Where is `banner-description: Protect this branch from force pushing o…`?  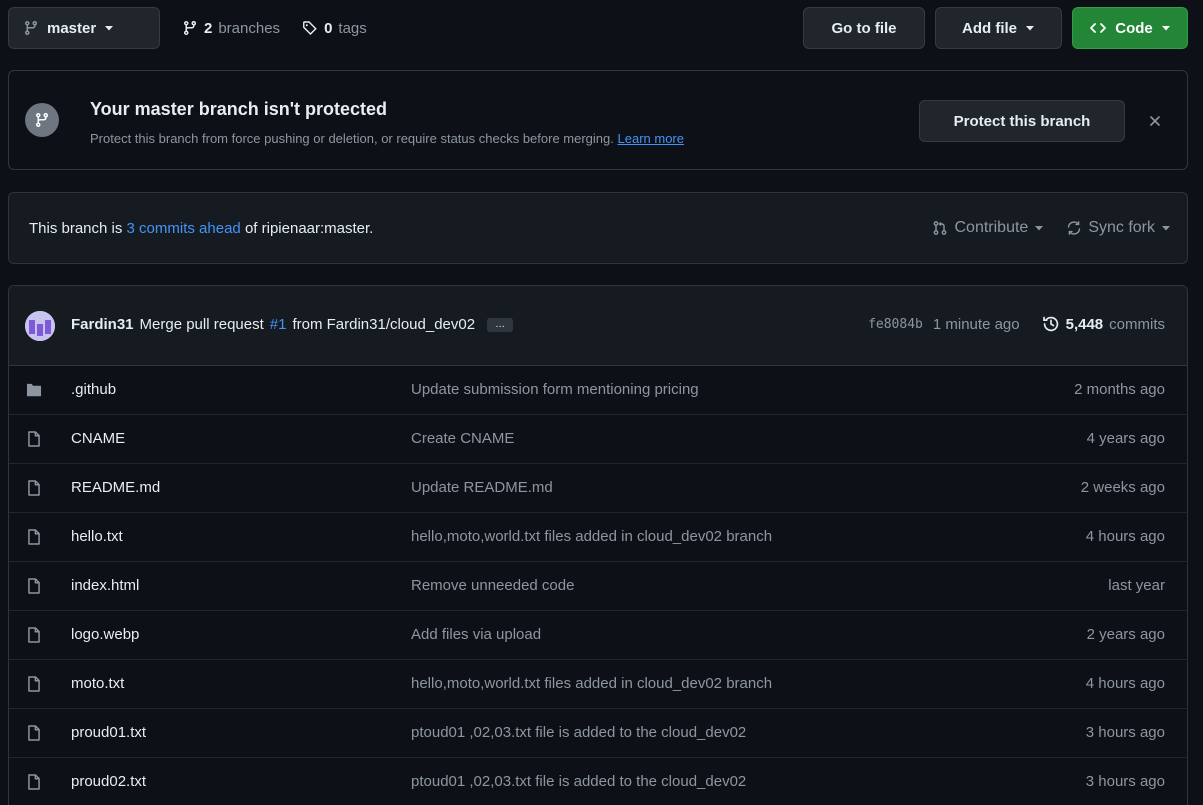
banner-description: Protect this branch from force pushing o… is located at coordinates (387, 138).